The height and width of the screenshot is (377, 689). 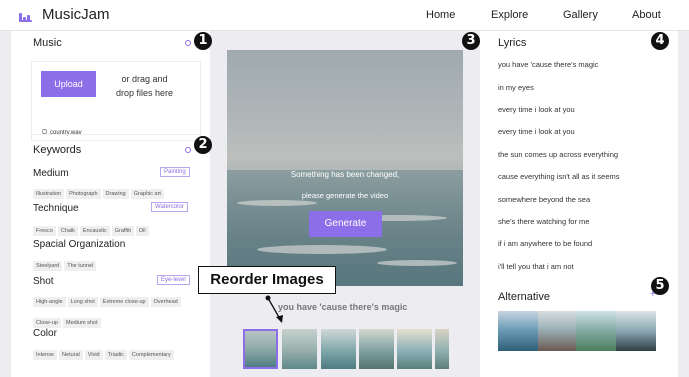 I want to click on reorder-images-label: Reorder Images, so click(x=267, y=280).